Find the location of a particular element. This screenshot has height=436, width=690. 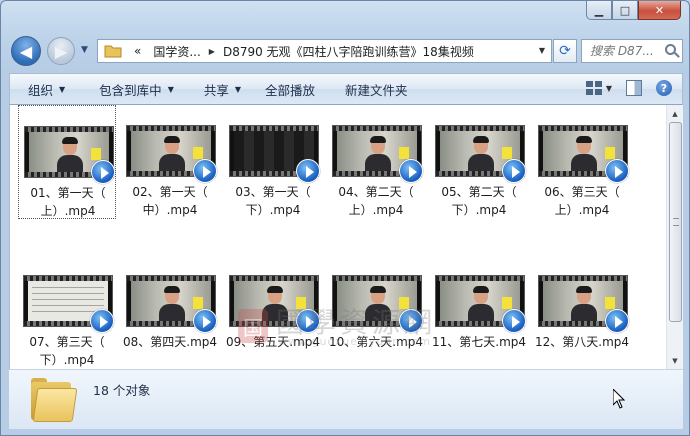

file-name: 04、第二天（ 上）.mp4 is located at coordinates (376, 201).